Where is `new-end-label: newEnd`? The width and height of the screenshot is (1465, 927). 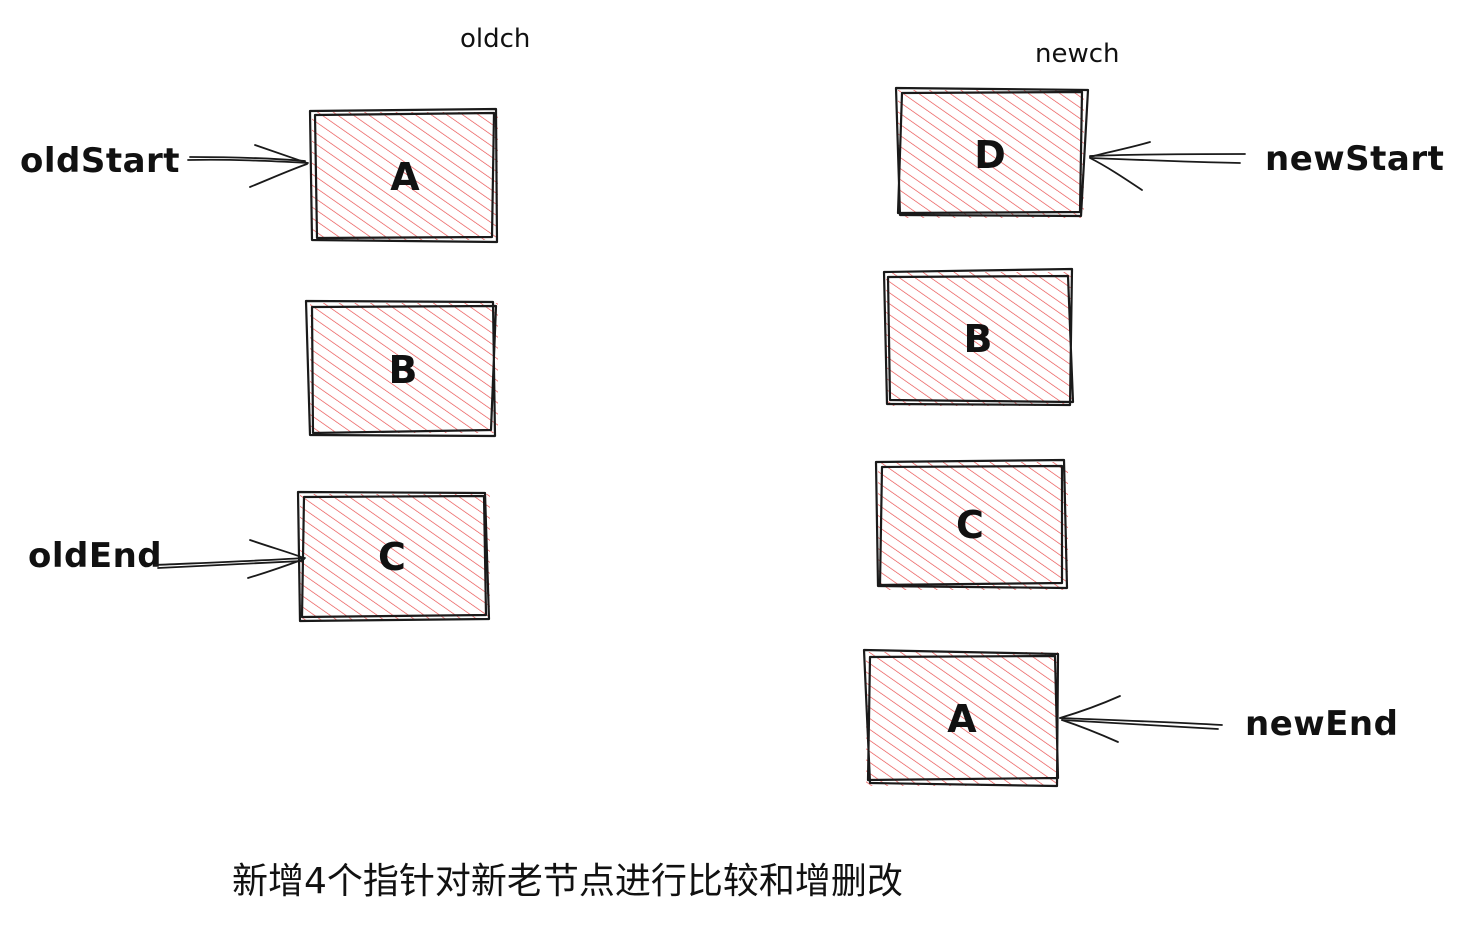
new-end-label: newEnd is located at coordinates (1321, 724).